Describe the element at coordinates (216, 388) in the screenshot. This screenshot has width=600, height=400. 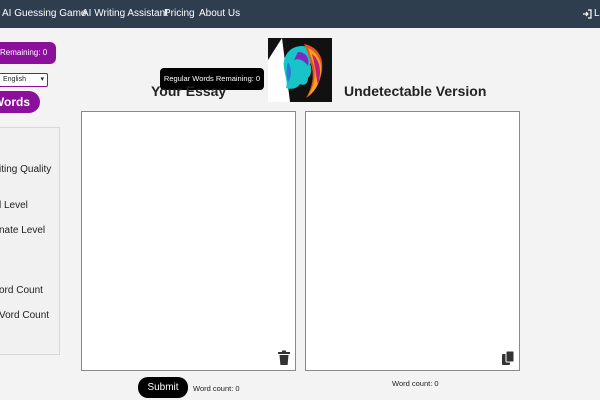
I see `essay-word-count: Word count: 0` at that location.